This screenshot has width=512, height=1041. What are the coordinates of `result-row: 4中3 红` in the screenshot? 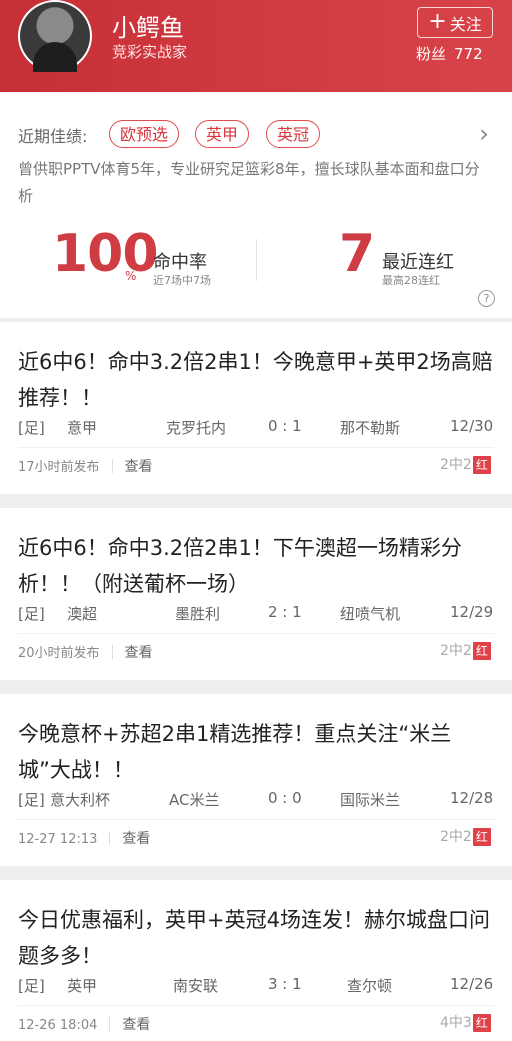 It's located at (465, 1022).